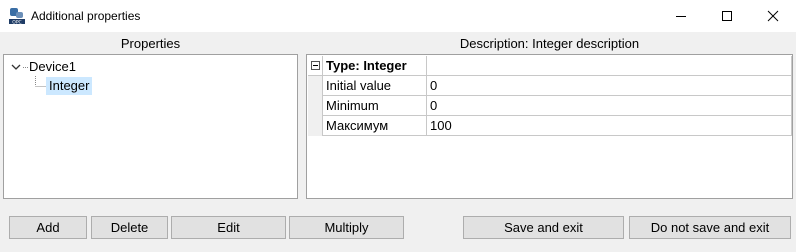 The image size is (796, 252). What do you see at coordinates (16, 22) in the screenshot?
I see `svg-text: OPC` at bounding box center [16, 22].